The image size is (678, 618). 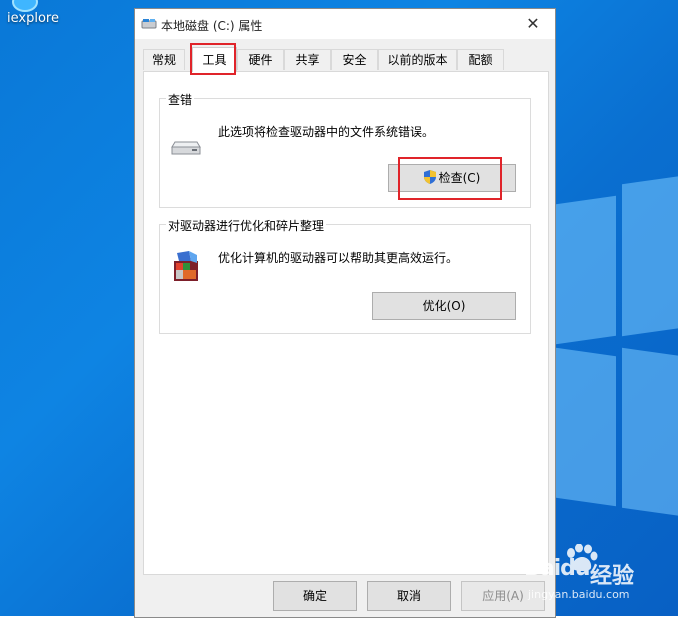 I want to click on tab-sharing: 共享, so click(x=307, y=59).